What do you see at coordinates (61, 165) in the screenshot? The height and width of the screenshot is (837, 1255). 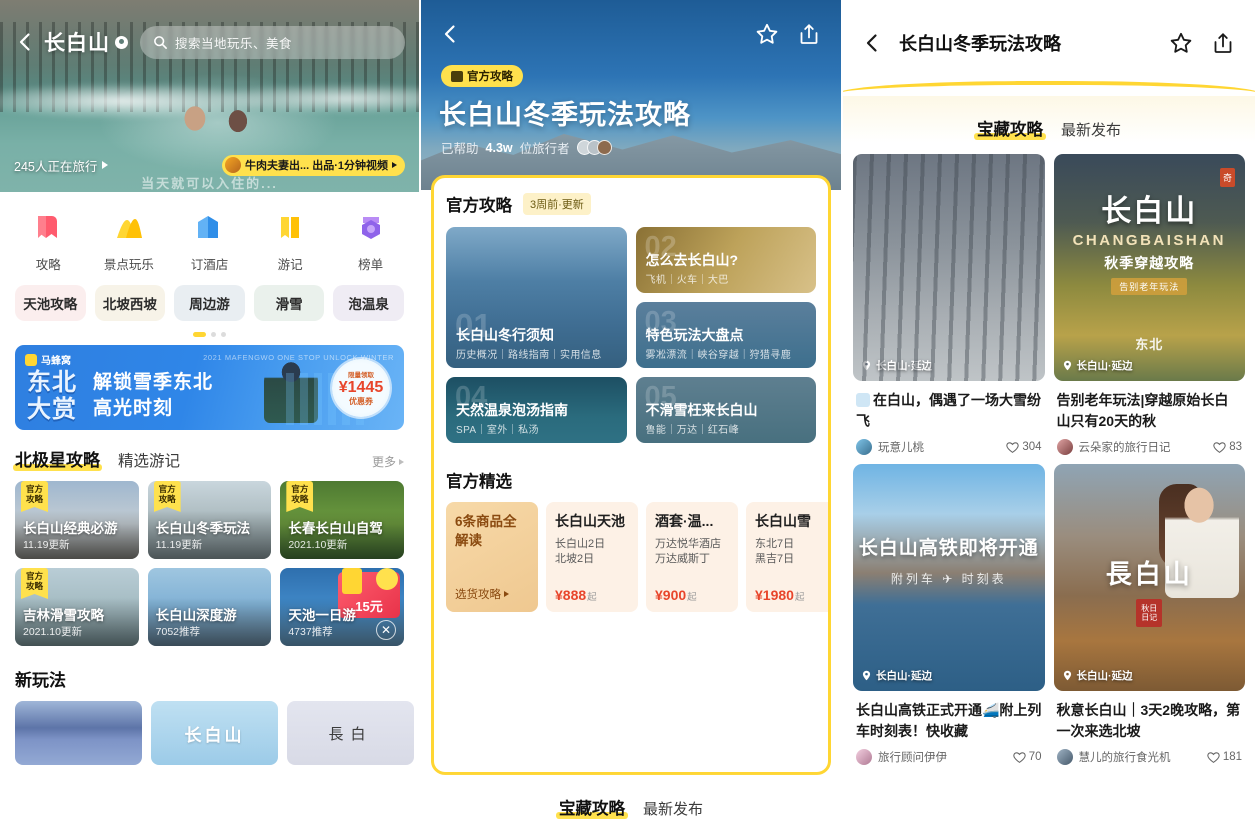 I see `travelers-now: 245人正在旅行` at bounding box center [61, 165].